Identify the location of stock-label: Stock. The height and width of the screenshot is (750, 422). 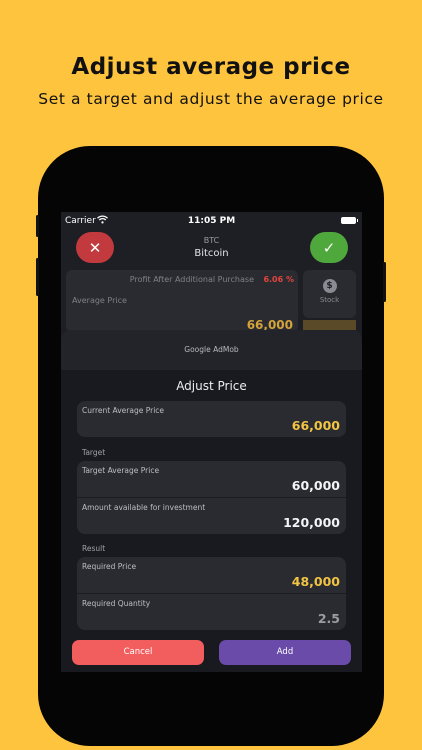
(329, 300).